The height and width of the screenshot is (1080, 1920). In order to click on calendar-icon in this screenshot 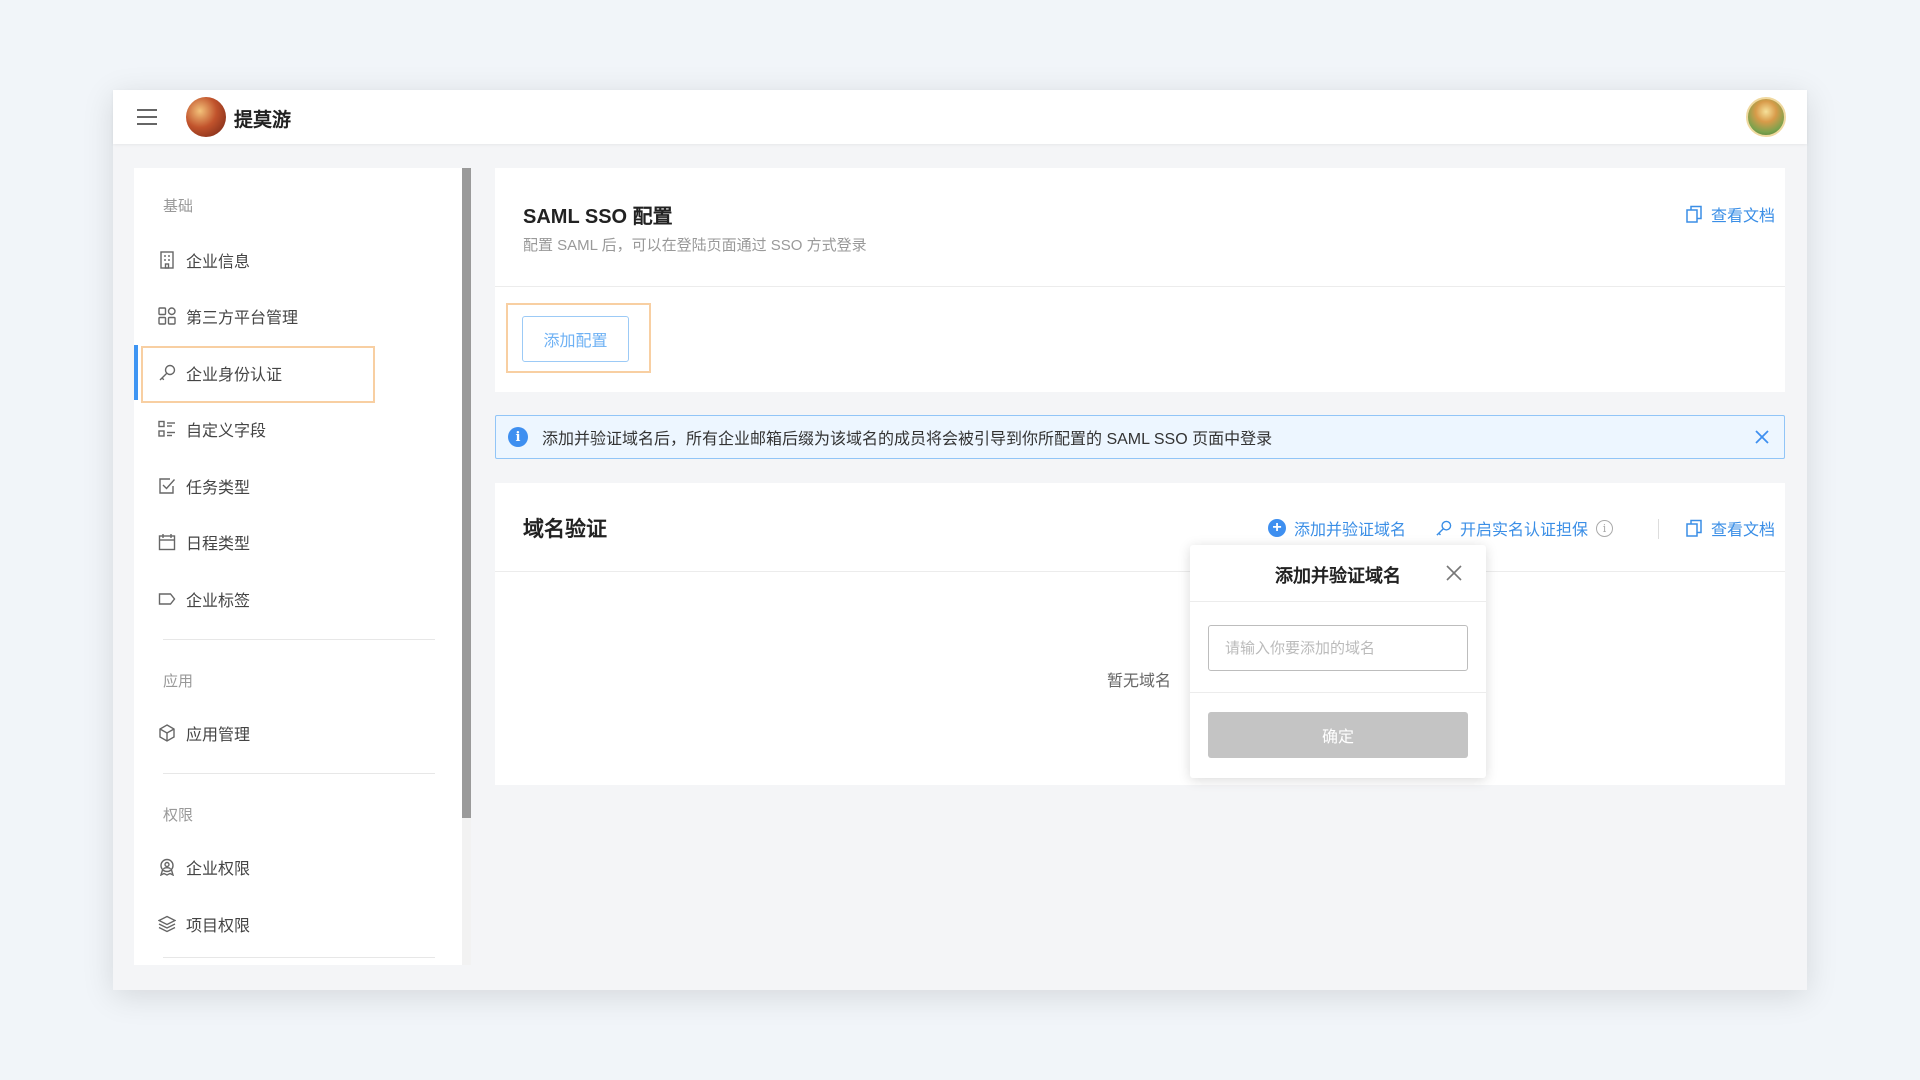, I will do `click(167, 542)`.